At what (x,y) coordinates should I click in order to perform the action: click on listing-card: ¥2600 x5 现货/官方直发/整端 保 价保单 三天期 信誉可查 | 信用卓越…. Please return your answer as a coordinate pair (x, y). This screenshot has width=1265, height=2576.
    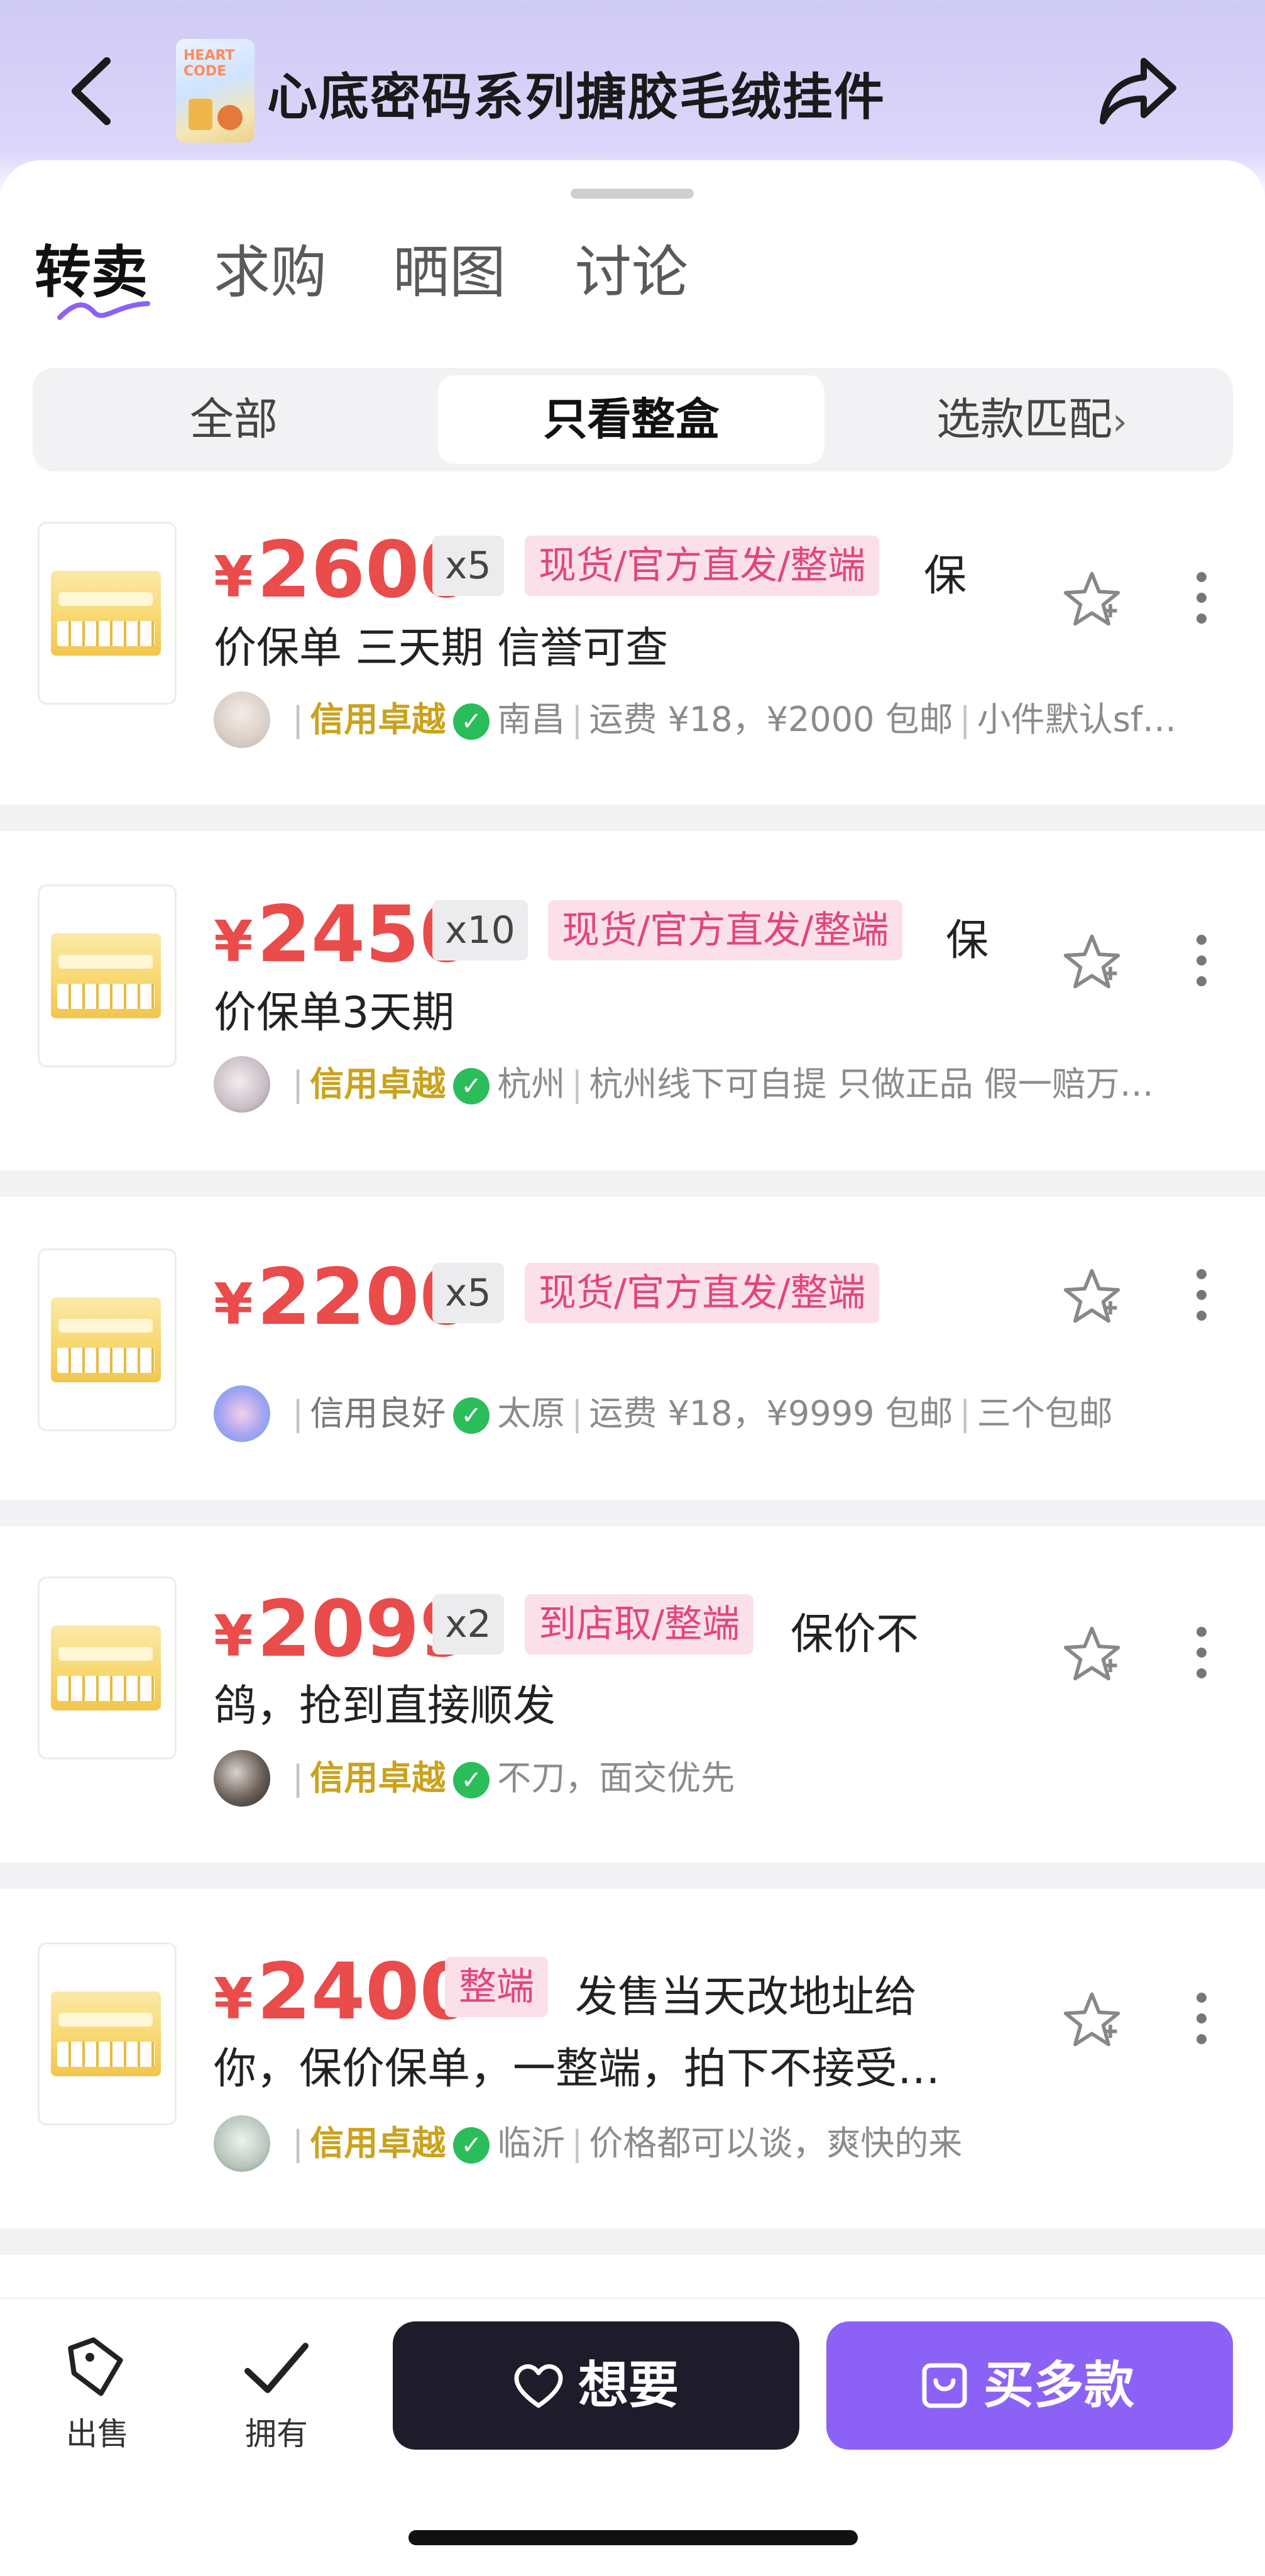
    Looking at the image, I should click on (632, 651).